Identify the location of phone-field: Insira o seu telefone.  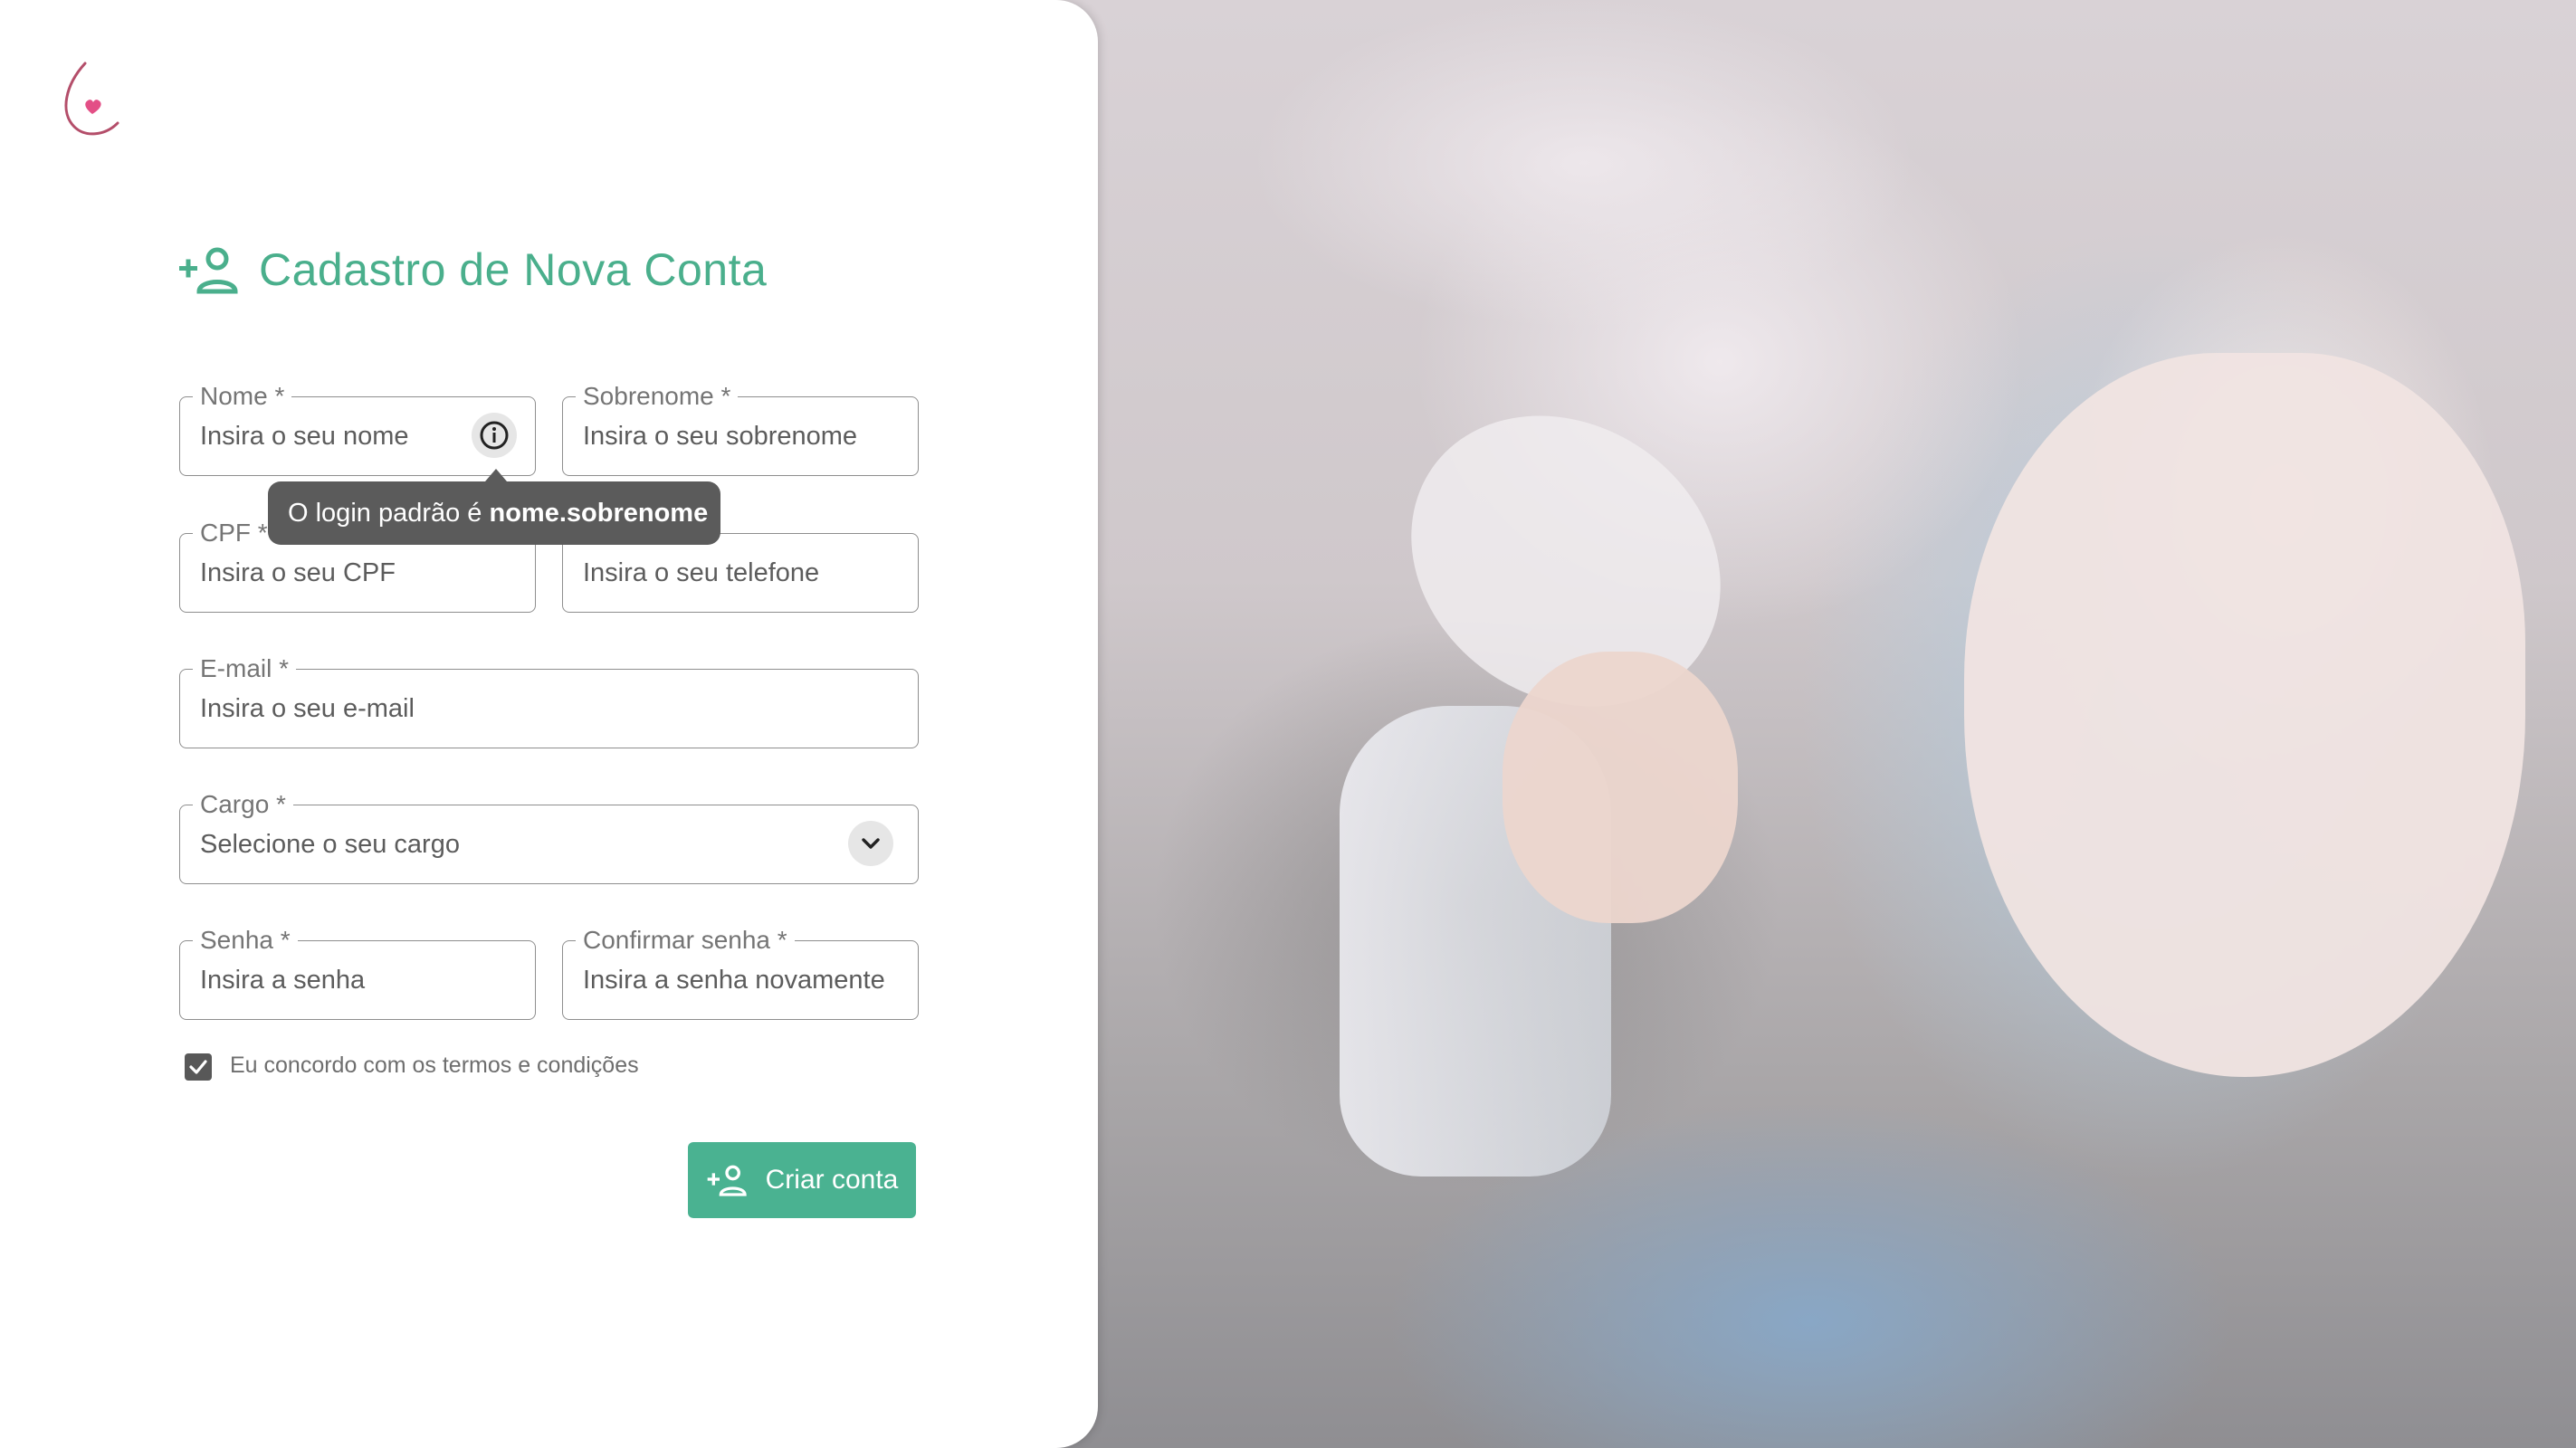
(741, 573).